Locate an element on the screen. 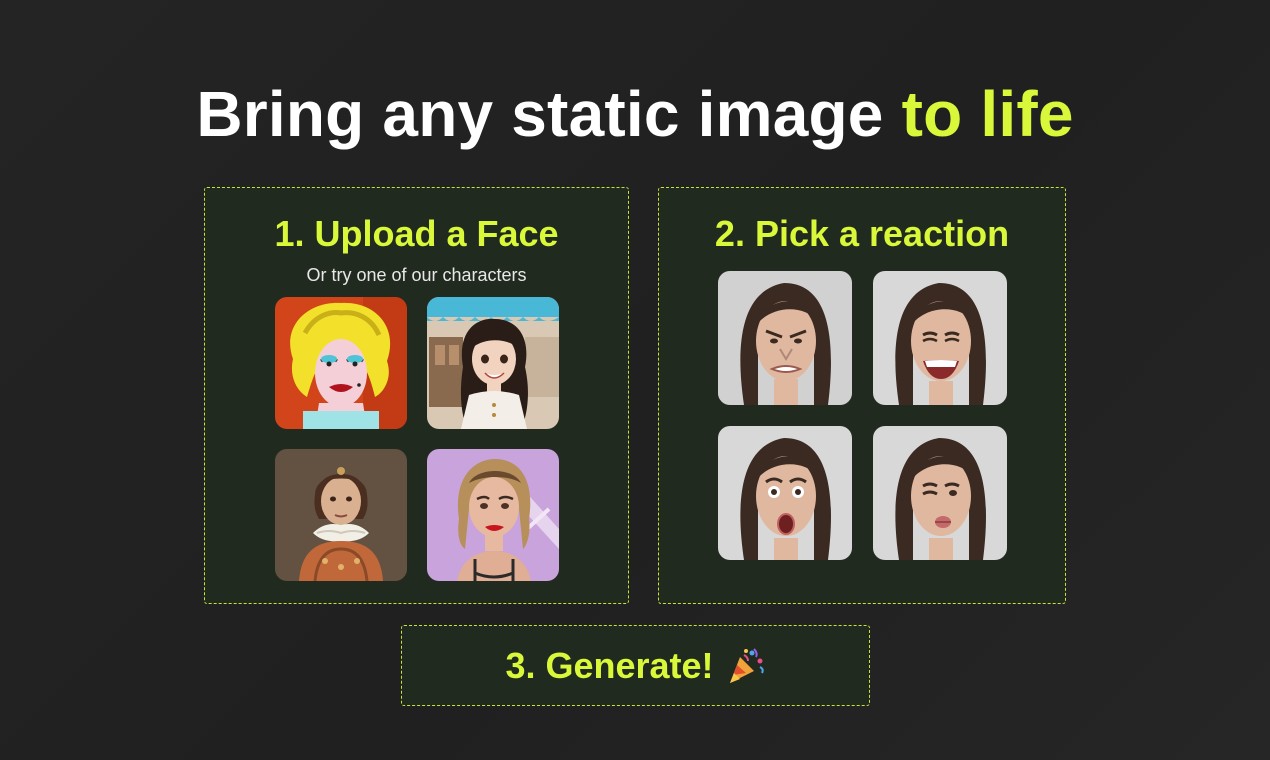 The height and width of the screenshot is (760, 1270). reaction-thumbnail-disgust is located at coordinates (785, 338).